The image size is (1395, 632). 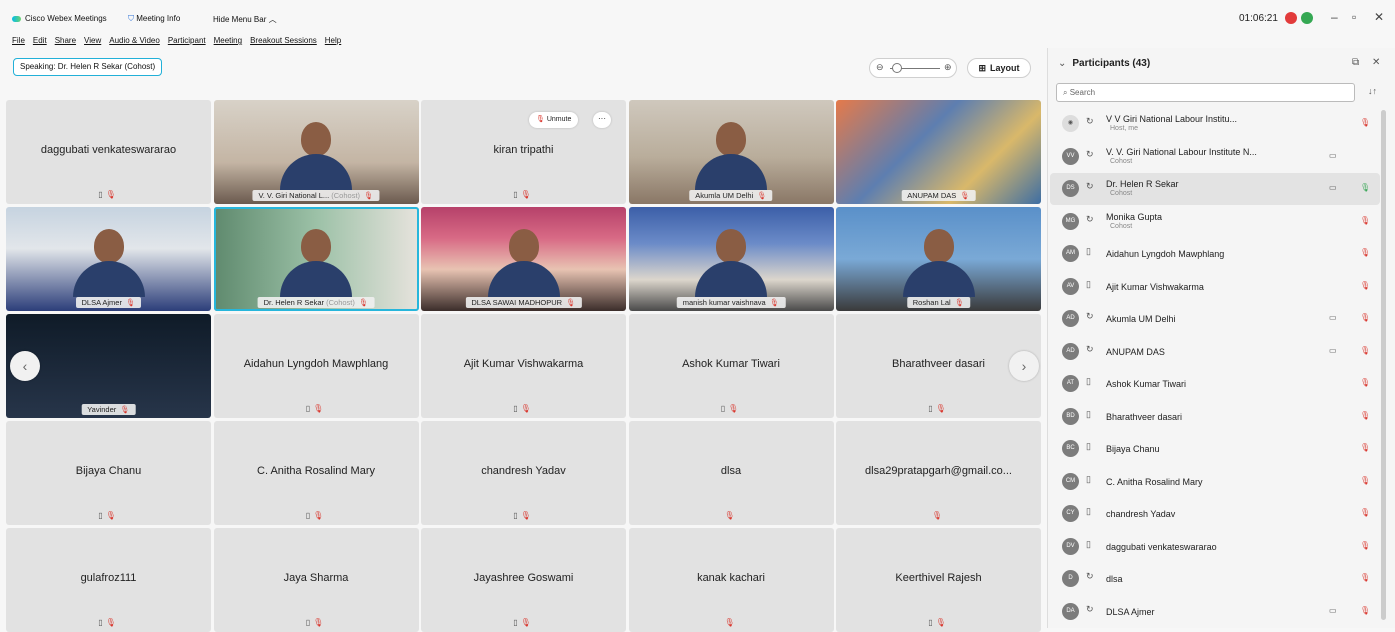 I want to click on participant-scrollbar, so click(x=1383, y=365).